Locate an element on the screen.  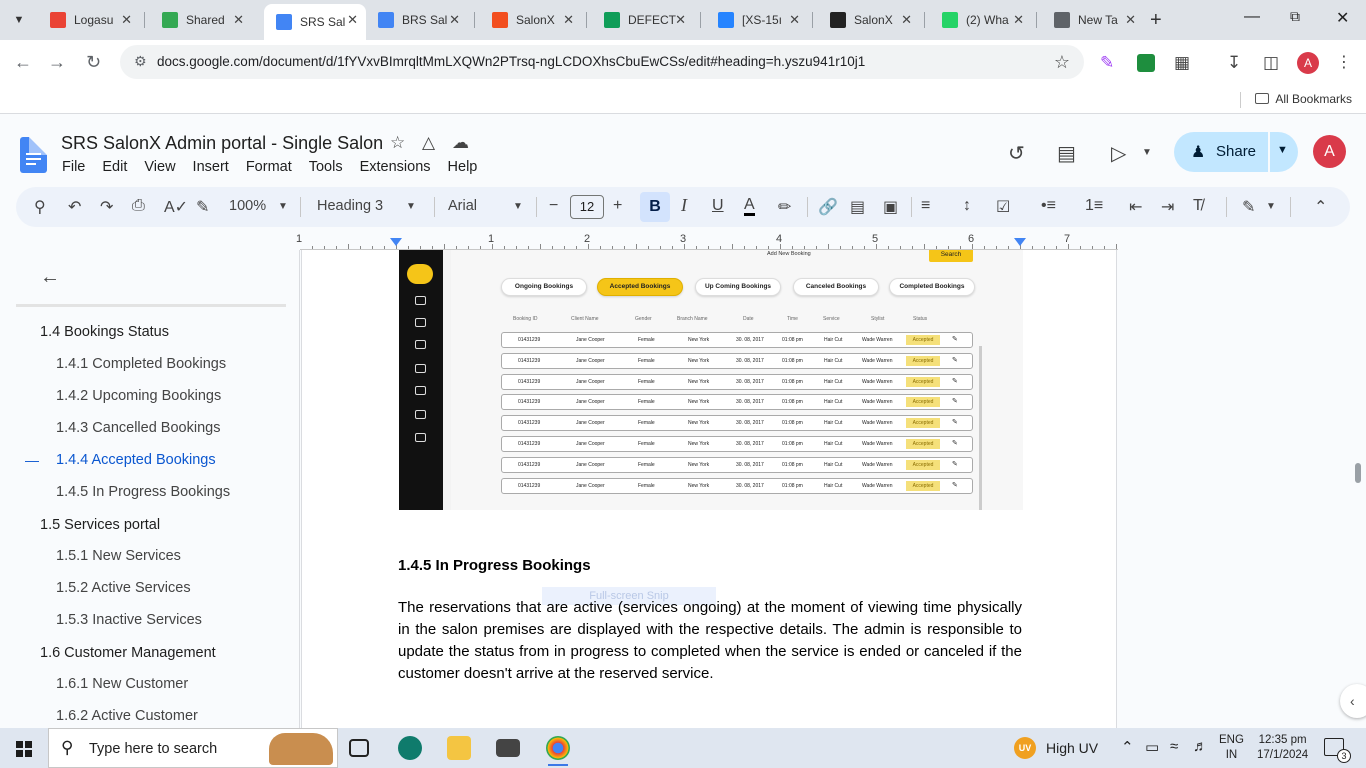
star-icon: ☆ is located at coordinates (397, 143).